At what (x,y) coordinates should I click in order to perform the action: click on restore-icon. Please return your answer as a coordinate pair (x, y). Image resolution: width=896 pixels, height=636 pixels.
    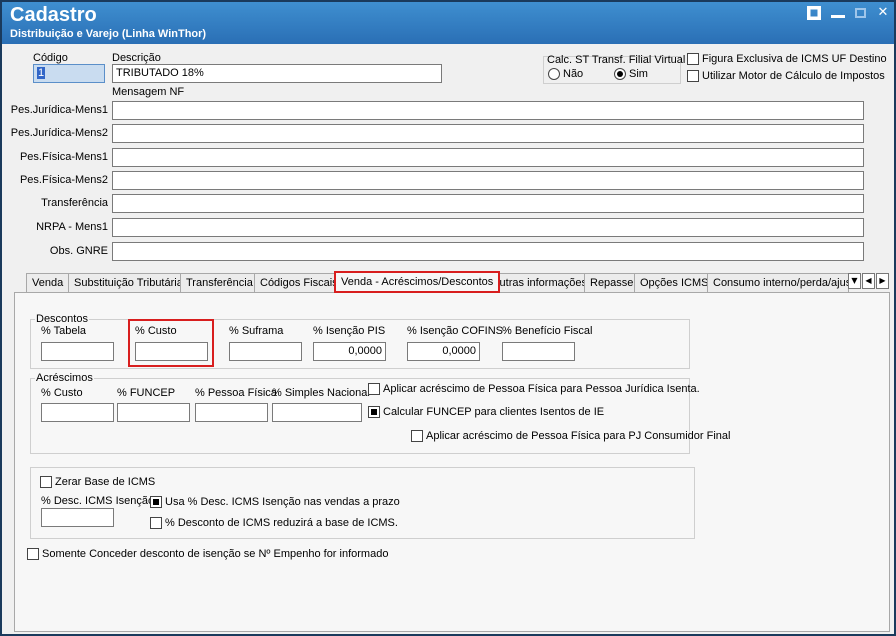
    Looking at the image, I should click on (814, 13).